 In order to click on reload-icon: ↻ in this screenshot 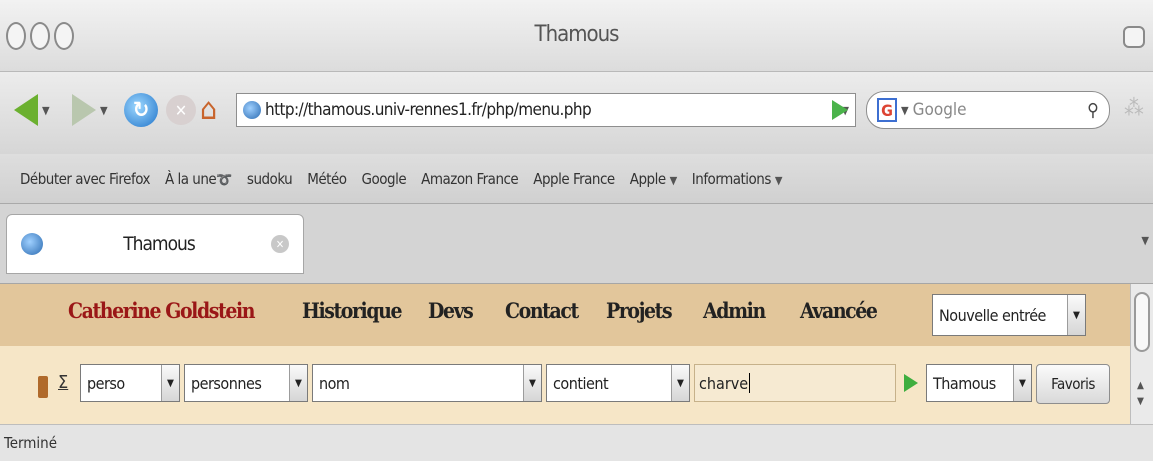, I will do `click(141, 110)`.